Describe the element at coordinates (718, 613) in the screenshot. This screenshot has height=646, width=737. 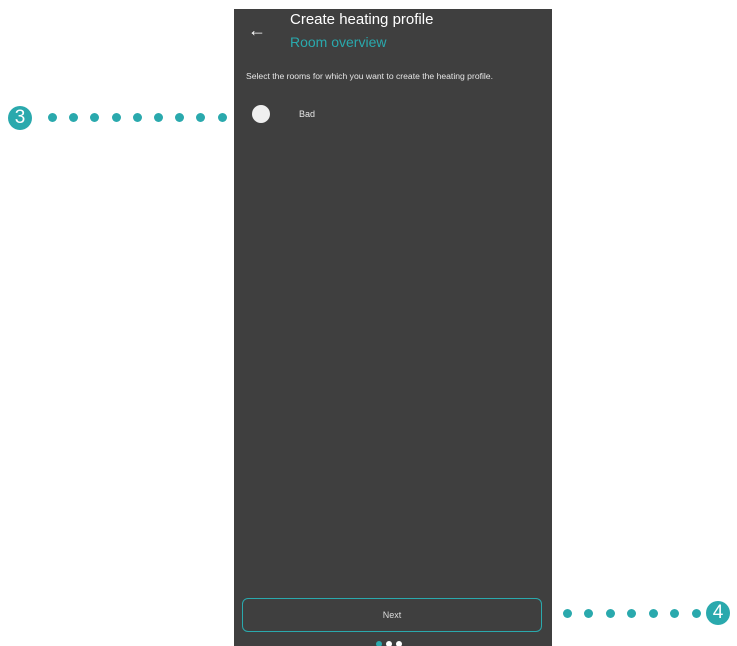
I see `callout-badge-4: 4` at that location.